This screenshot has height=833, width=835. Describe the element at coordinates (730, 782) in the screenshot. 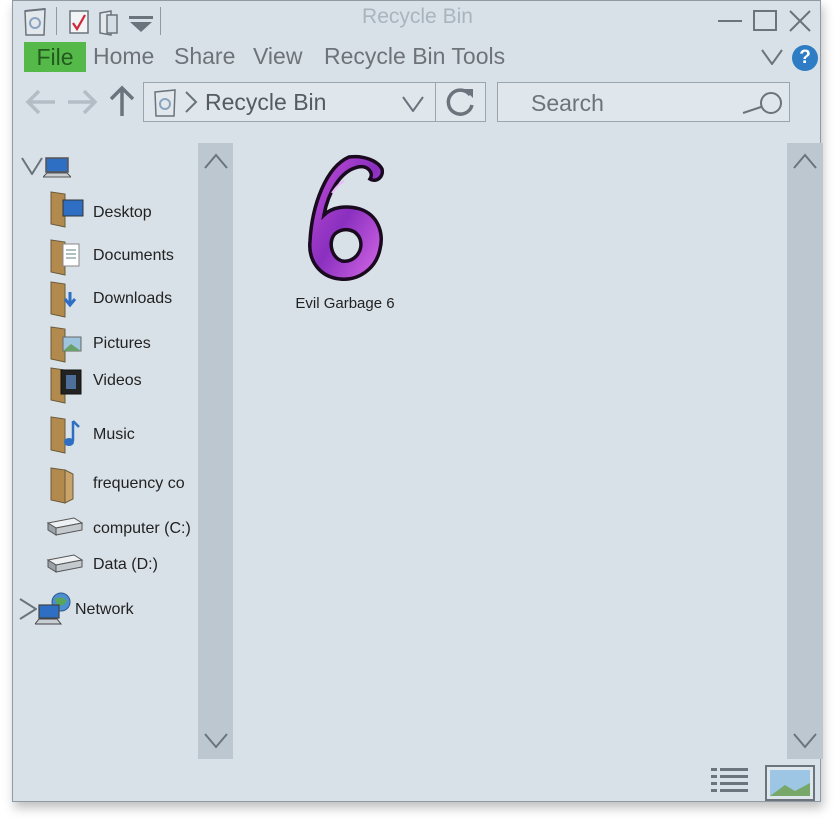

I see `details-view-icon` at that location.